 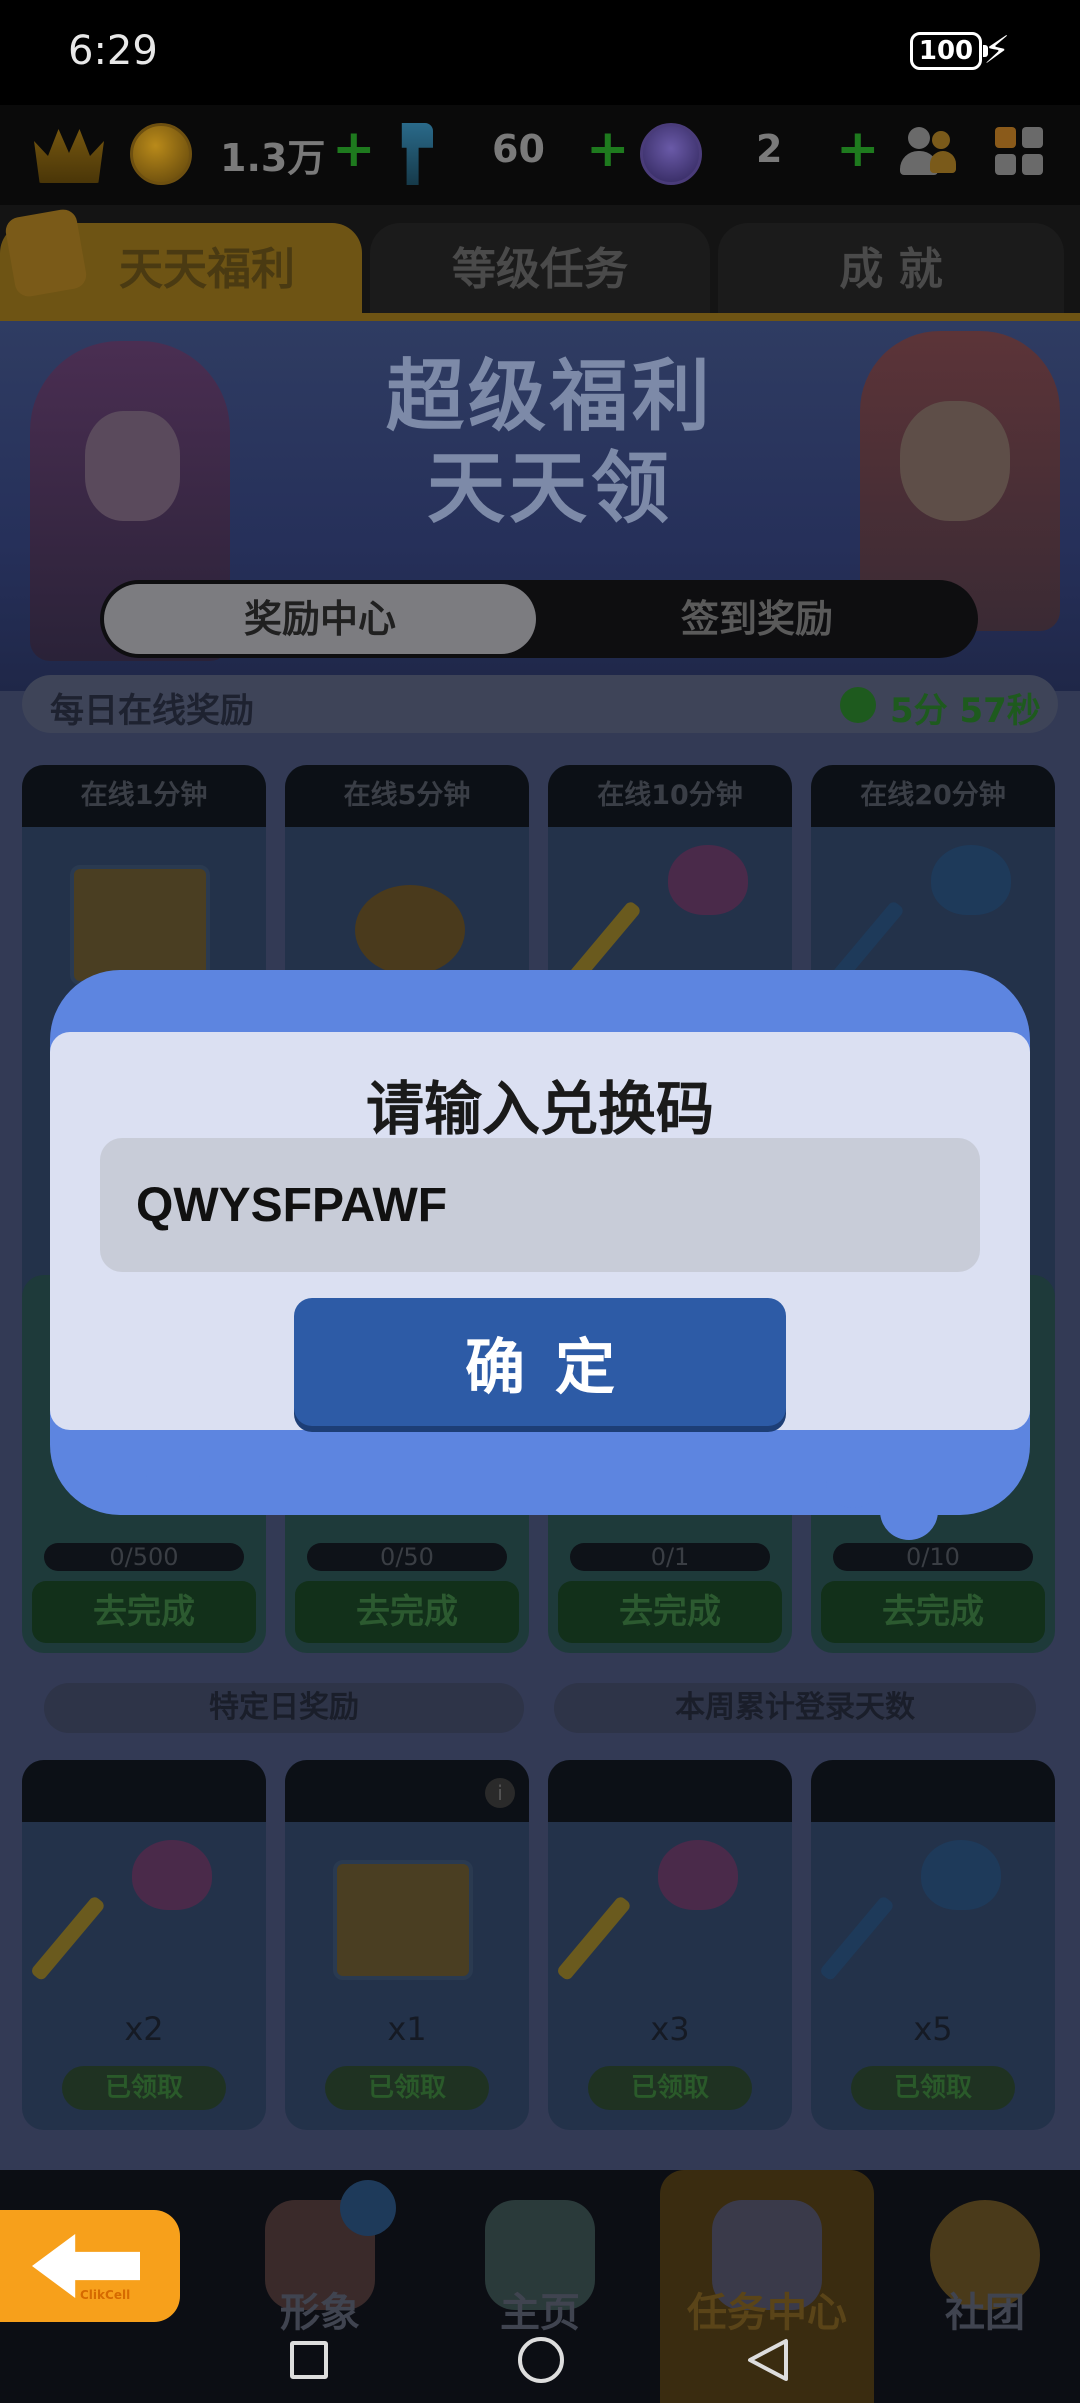 What do you see at coordinates (928, 153) in the screenshot?
I see `friends-icon` at bounding box center [928, 153].